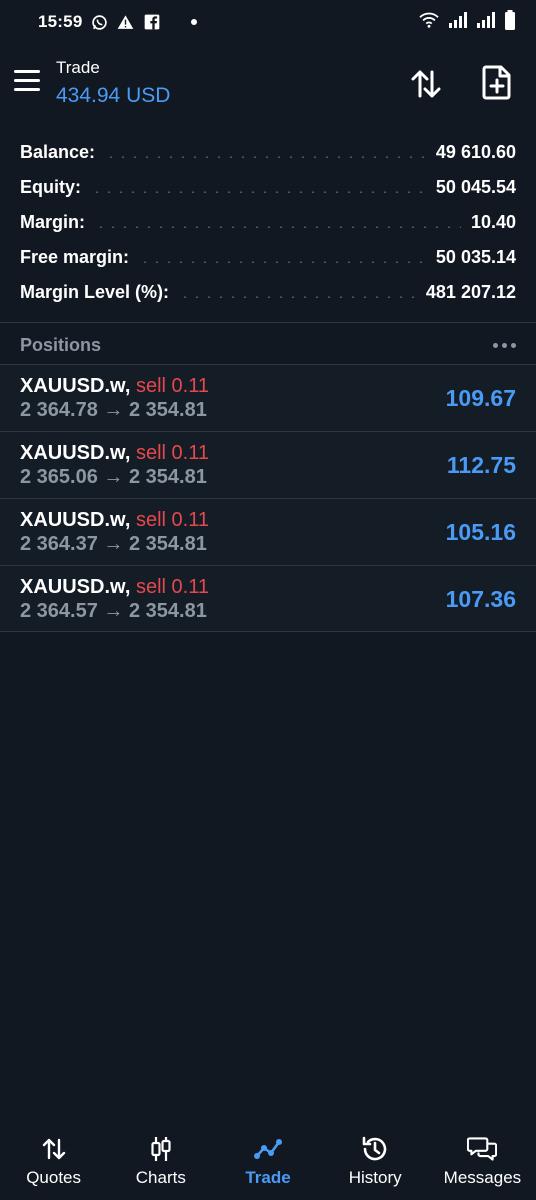 The width and height of the screenshot is (536, 1200). I want to click on summary-row-balance: Balance: 49 610.60, so click(268, 152).